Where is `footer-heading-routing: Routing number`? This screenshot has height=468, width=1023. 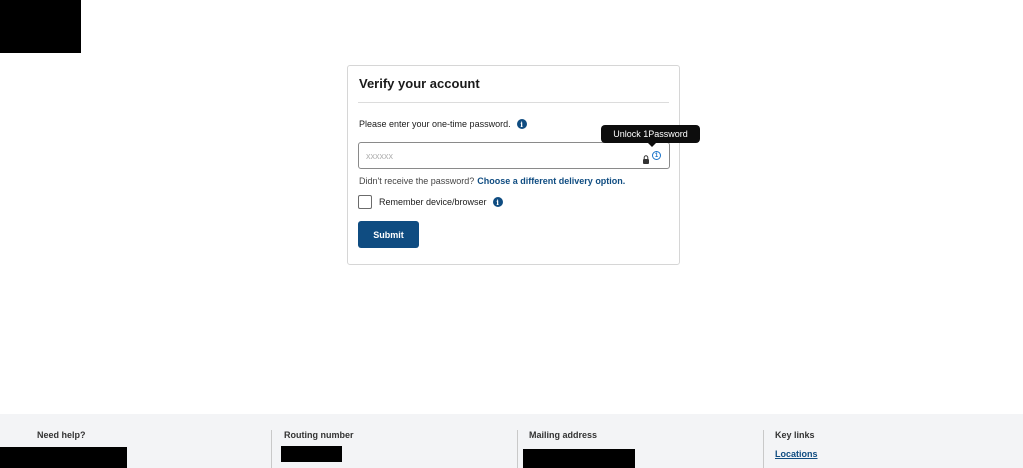
footer-heading-routing: Routing number is located at coordinates (319, 435).